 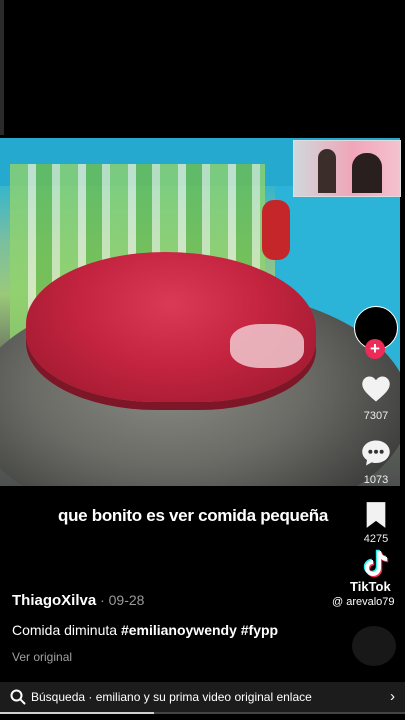 What do you see at coordinates (66, 630) in the screenshot?
I see `description-text: Comida diminuta` at bounding box center [66, 630].